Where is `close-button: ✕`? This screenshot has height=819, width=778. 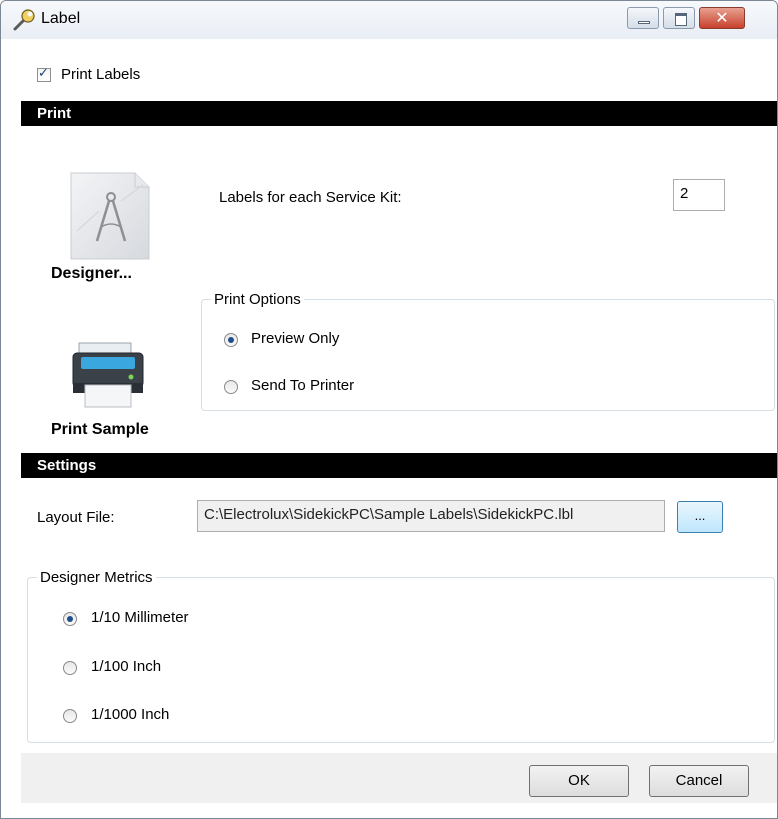 close-button: ✕ is located at coordinates (722, 18).